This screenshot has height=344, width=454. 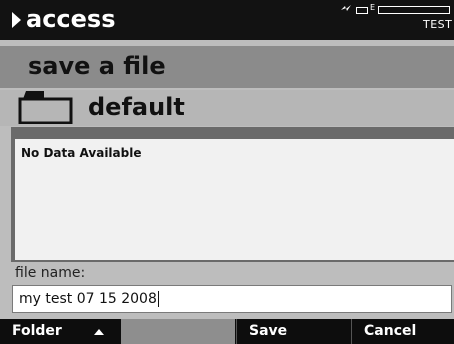 I want to click on bolt-icon, so click(x=346, y=8).